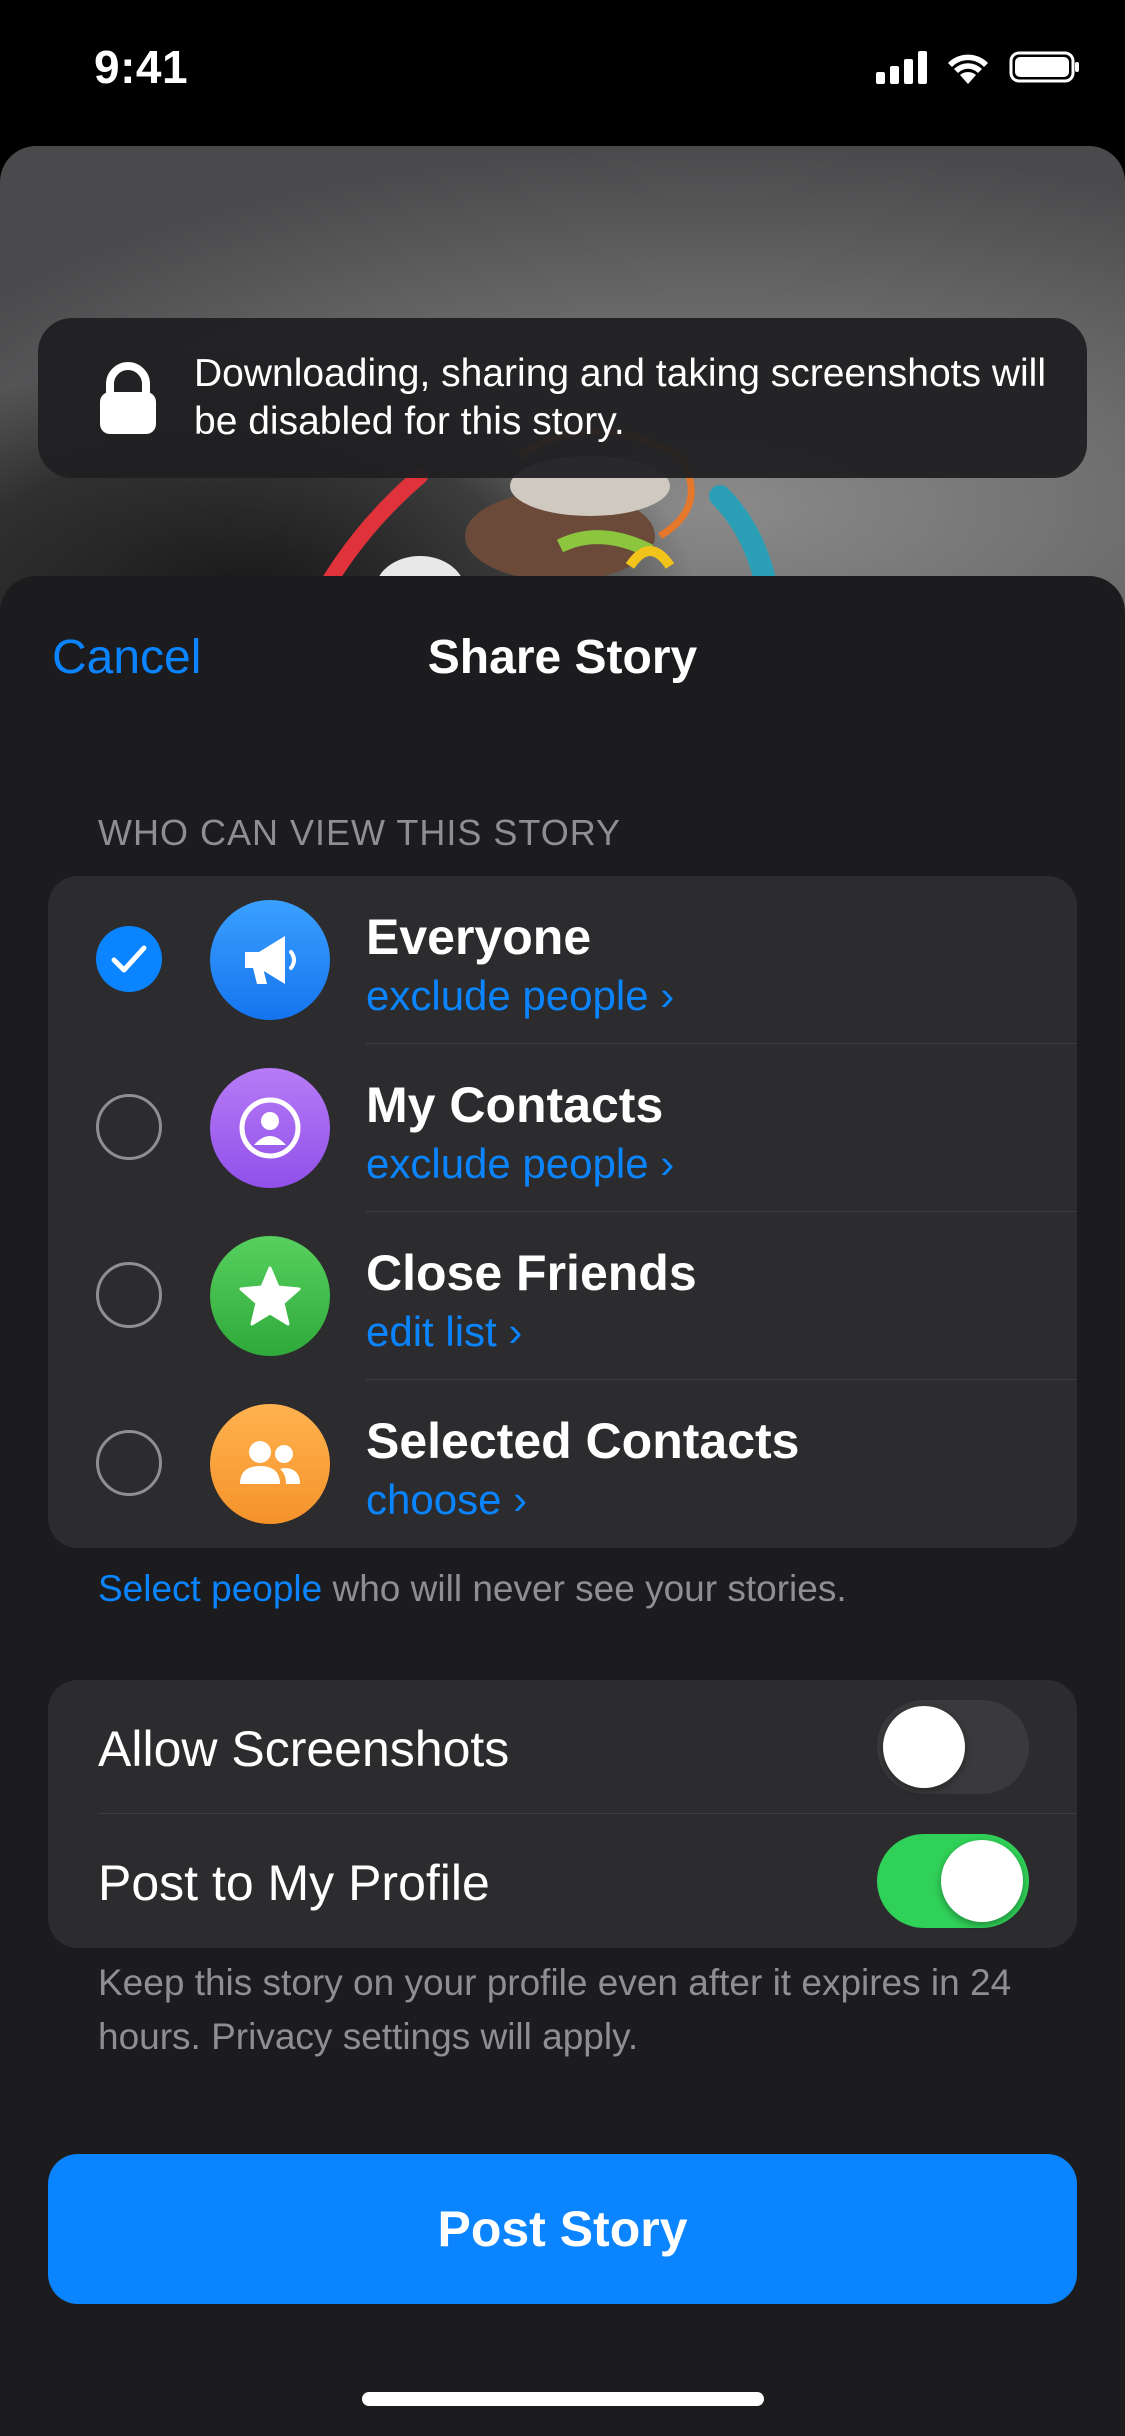 The width and height of the screenshot is (1125, 2436). I want to click on select-note-text: who will never see your stories., so click(584, 1588).